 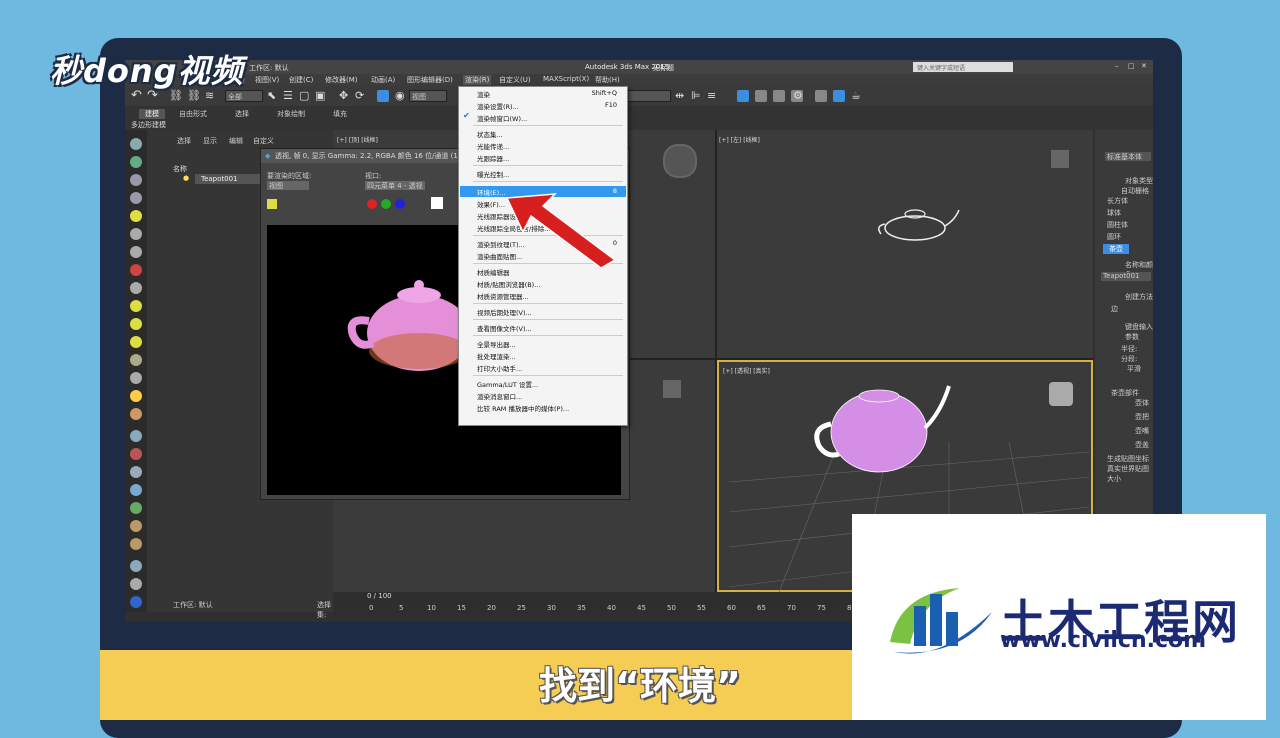 I want to click on system-icon, so click(x=136, y=288).